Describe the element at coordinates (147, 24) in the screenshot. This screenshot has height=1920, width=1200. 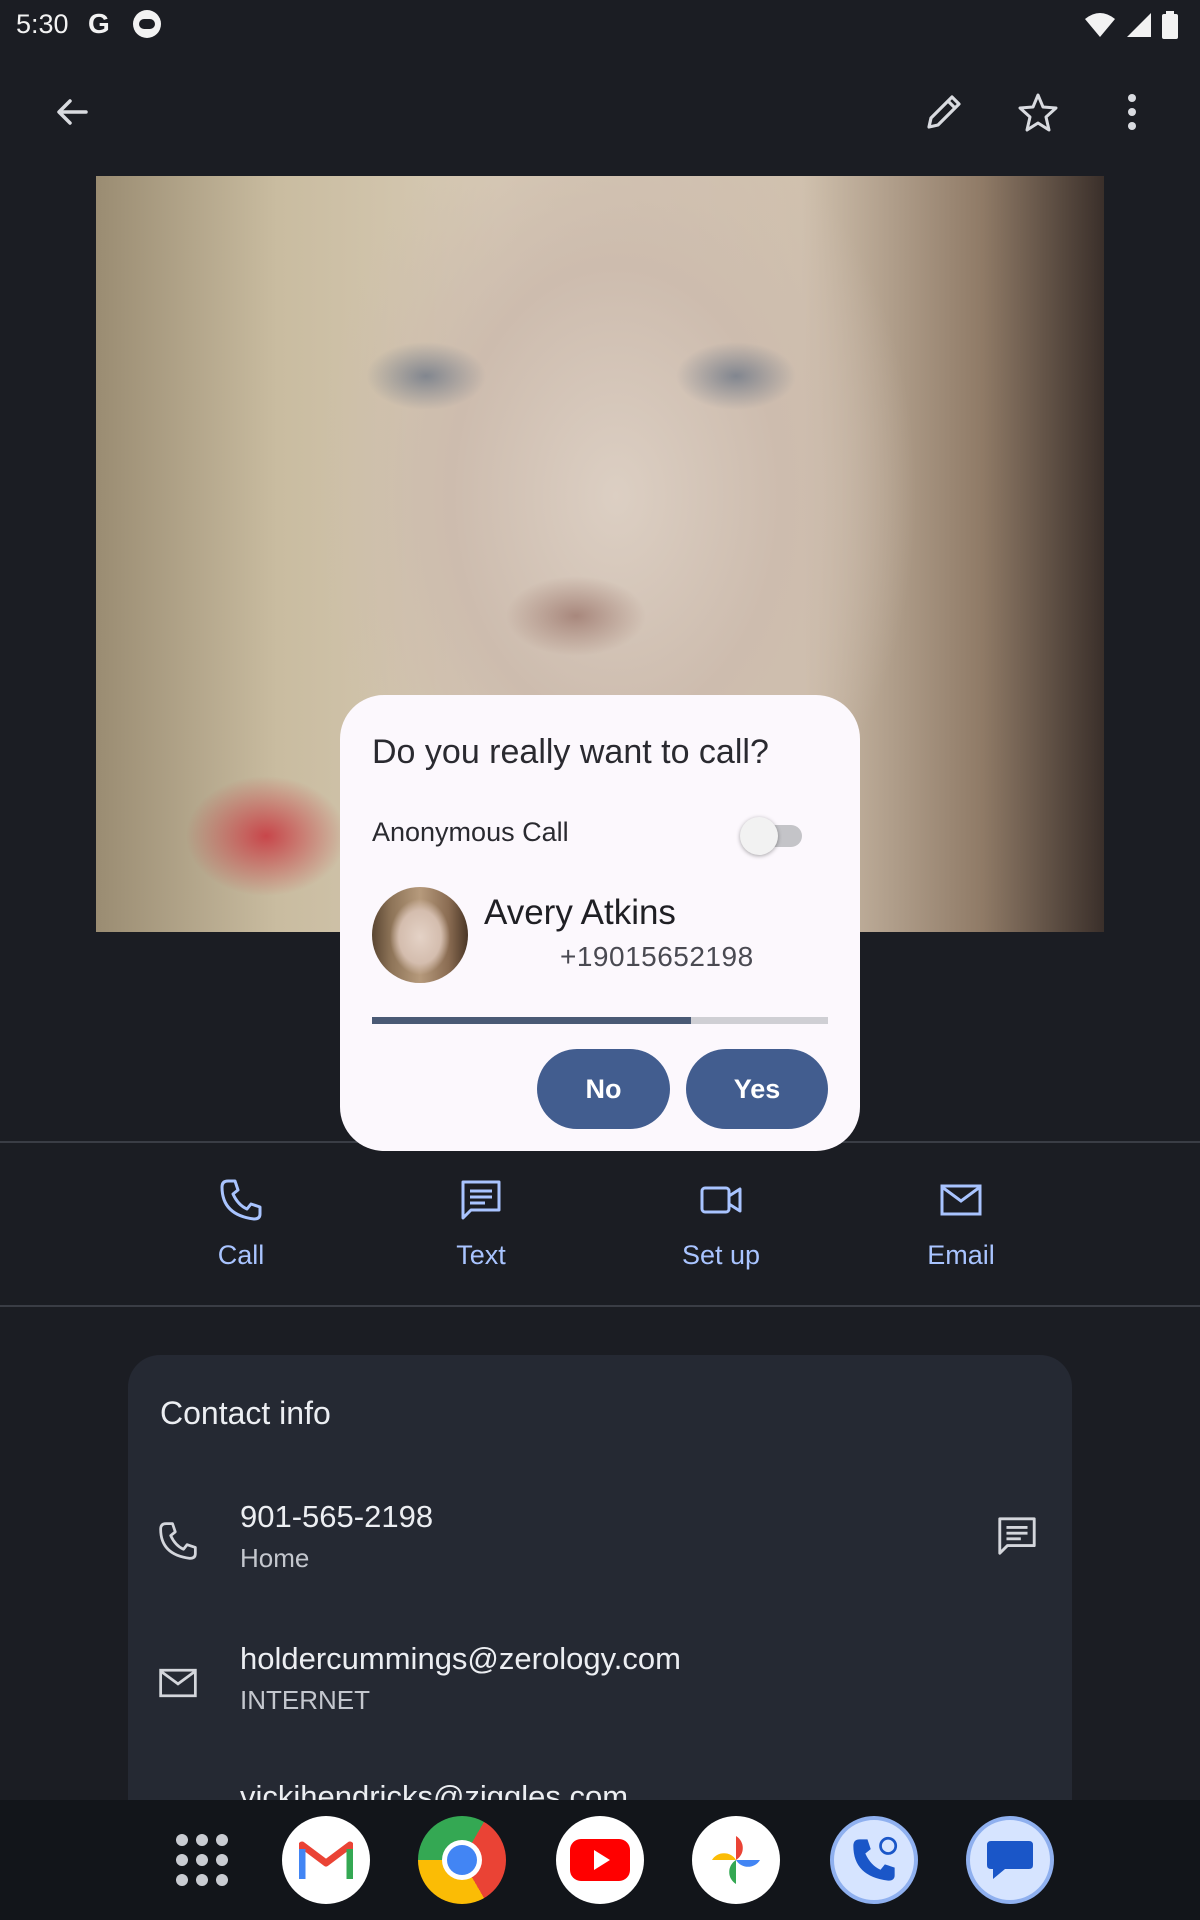
I see `bug-icon` at that location.